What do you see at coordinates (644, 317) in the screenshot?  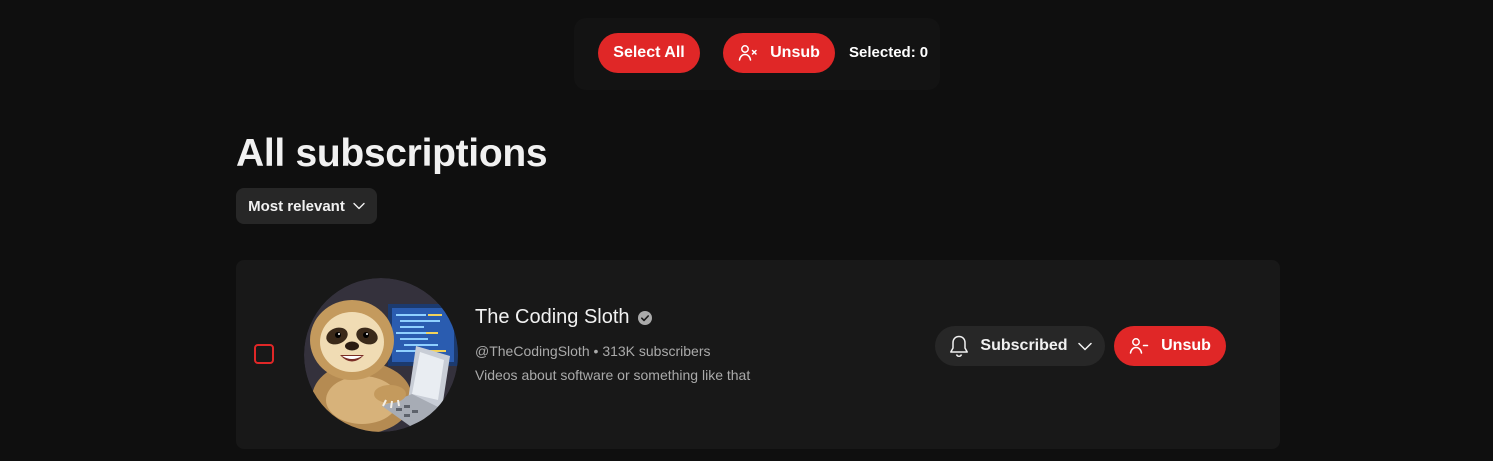 I see `verified-check-icon` at bounding box center [644, 317].